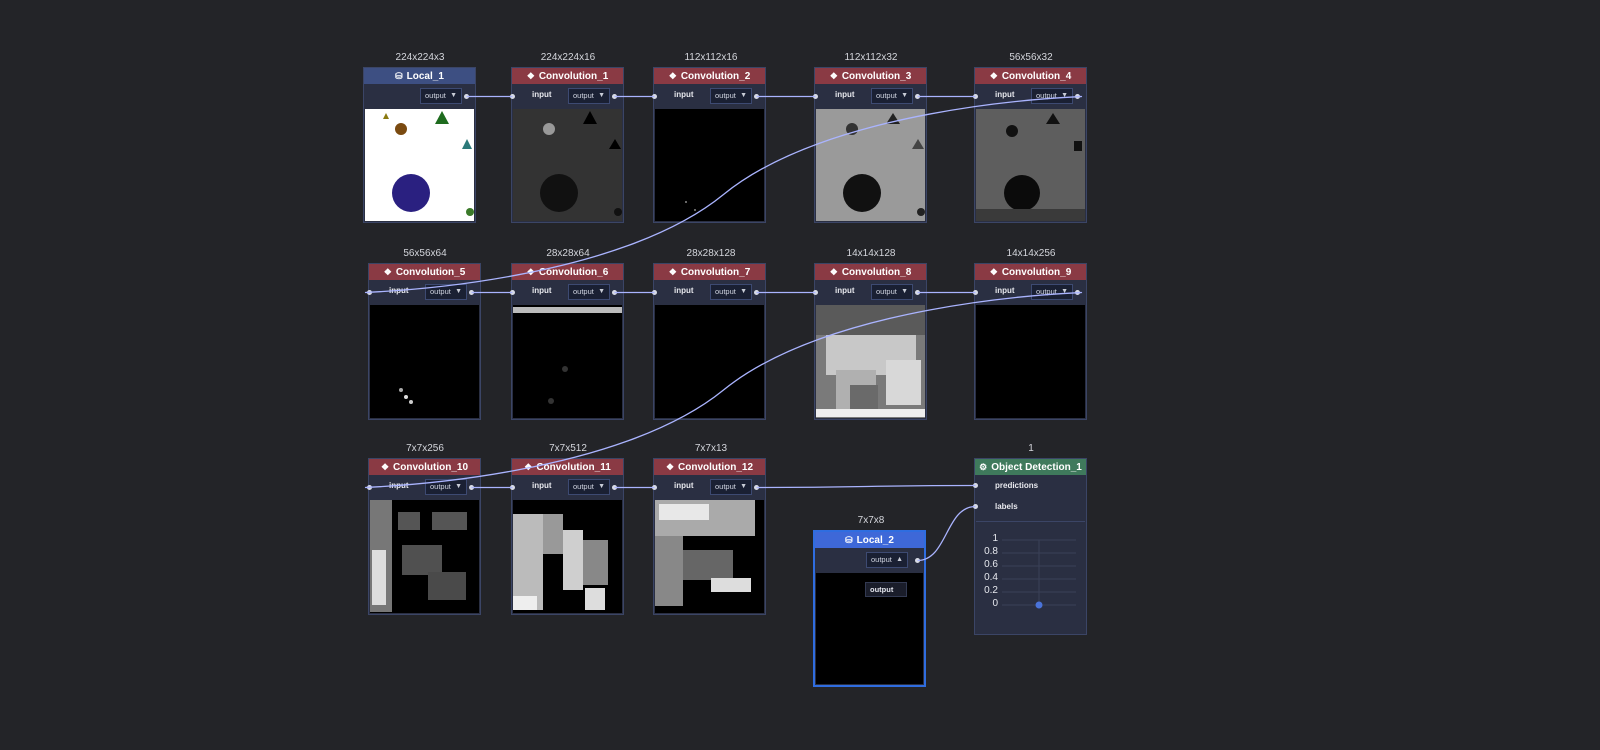 Image resolution: width=1600 pixels, height=750 pixels. I want to click on output-dropdown-menu: output, so click(886, 589).